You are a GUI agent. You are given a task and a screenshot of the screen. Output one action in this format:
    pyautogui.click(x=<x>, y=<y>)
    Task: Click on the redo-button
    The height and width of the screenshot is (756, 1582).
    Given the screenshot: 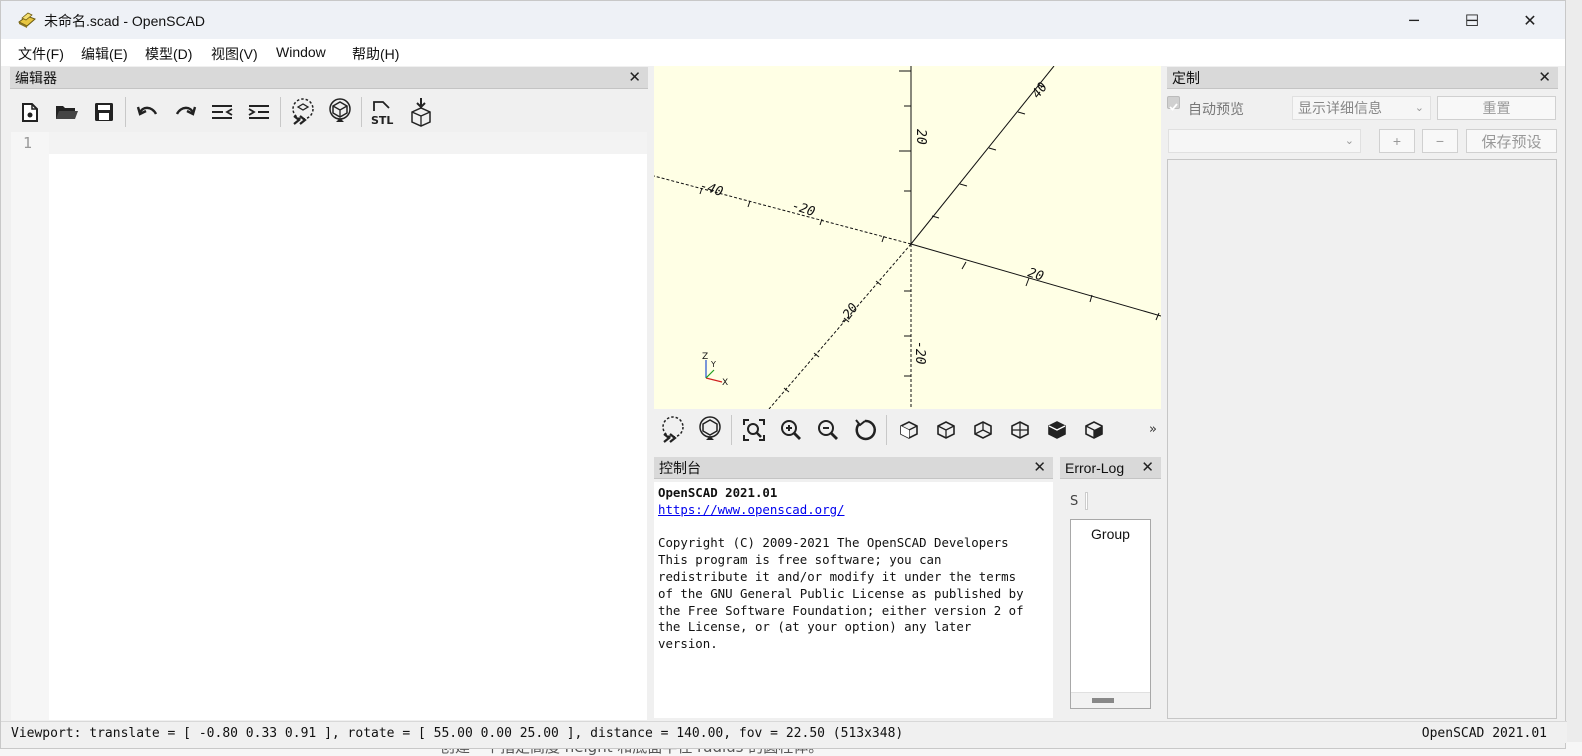 What is the action you would take?
    pyautogui.click(x=184, y=112)
    